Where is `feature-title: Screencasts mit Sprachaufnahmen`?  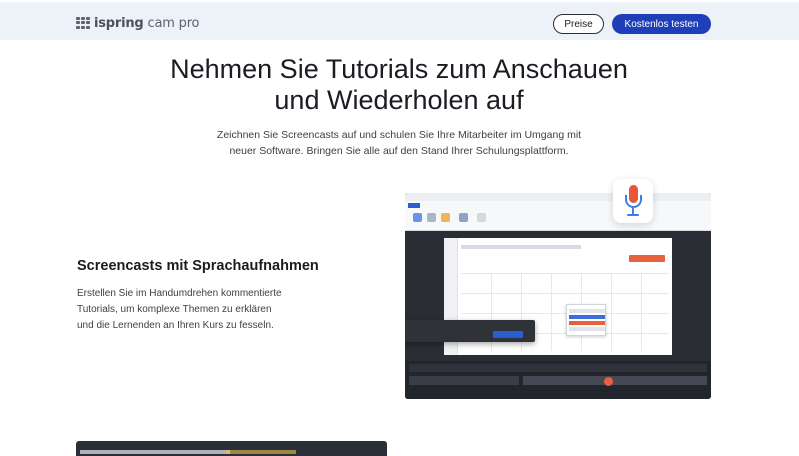
feature-title: Screencasts mit Sprachaufnahmen is located at coordinates (198, 266).